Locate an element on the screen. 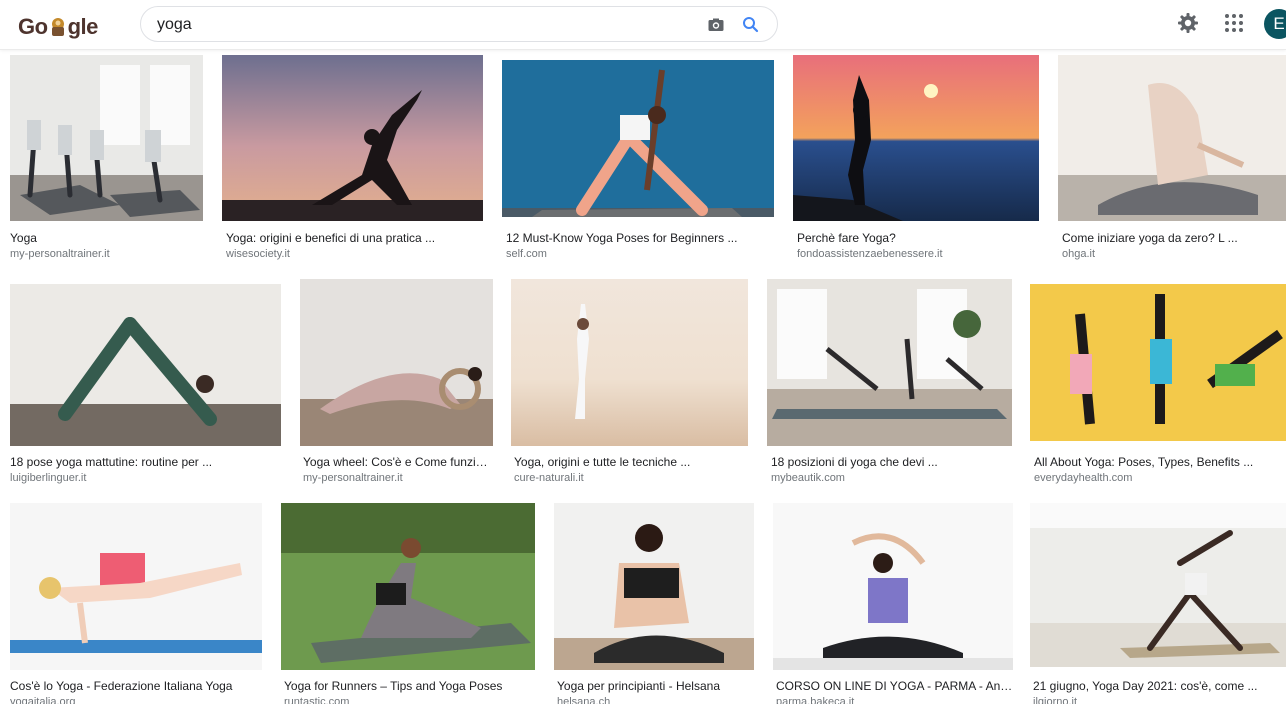 This screenshot has height=704, width=1286. result-title: Yoga per principianti - Helsana is located at coordinates (655, 686).